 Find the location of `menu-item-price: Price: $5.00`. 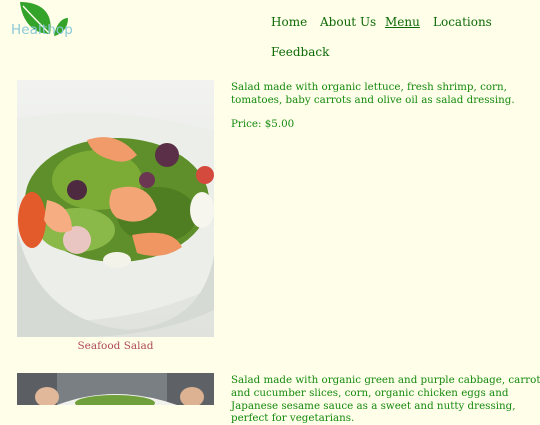

menu-item-price: Price: $5.00 is located at coordinates (263, 124).